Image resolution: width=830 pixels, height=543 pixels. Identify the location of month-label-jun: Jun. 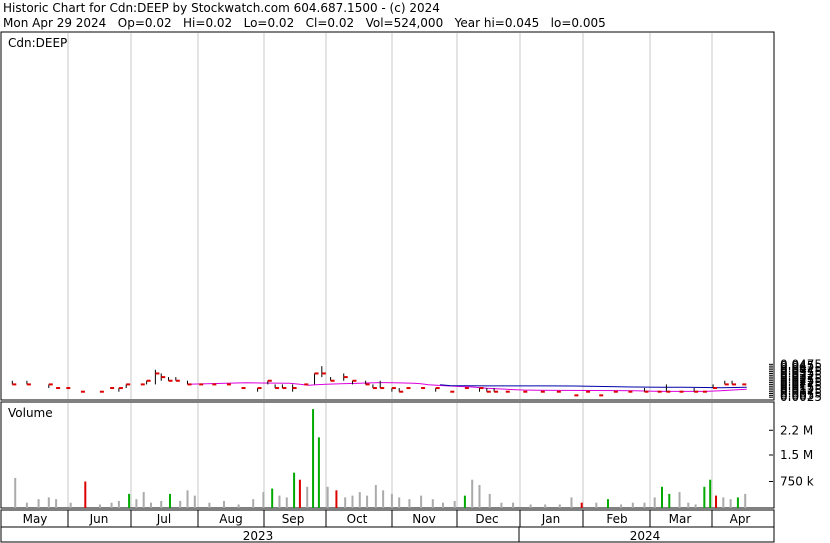
(99, 519).